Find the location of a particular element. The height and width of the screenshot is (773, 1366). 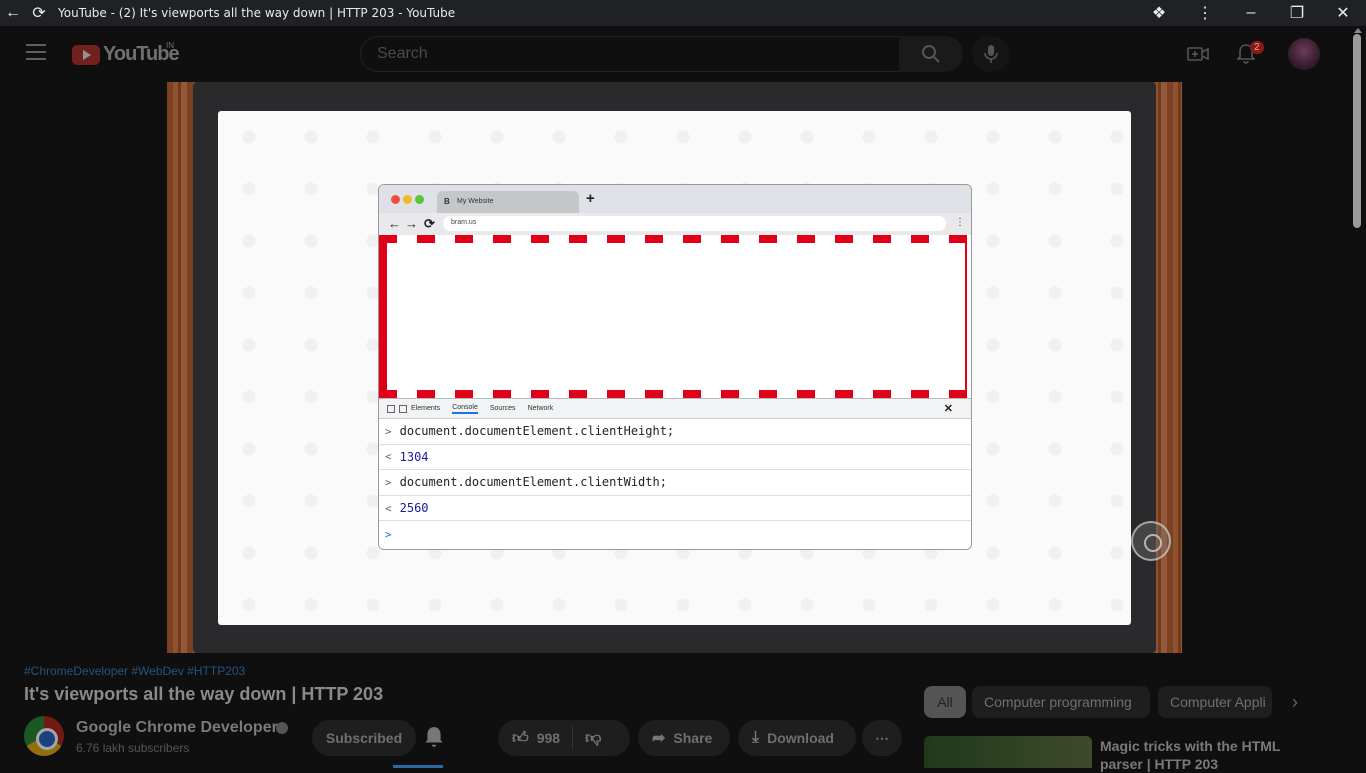

minimize-icon: – is located at coordinates (1251, 13).